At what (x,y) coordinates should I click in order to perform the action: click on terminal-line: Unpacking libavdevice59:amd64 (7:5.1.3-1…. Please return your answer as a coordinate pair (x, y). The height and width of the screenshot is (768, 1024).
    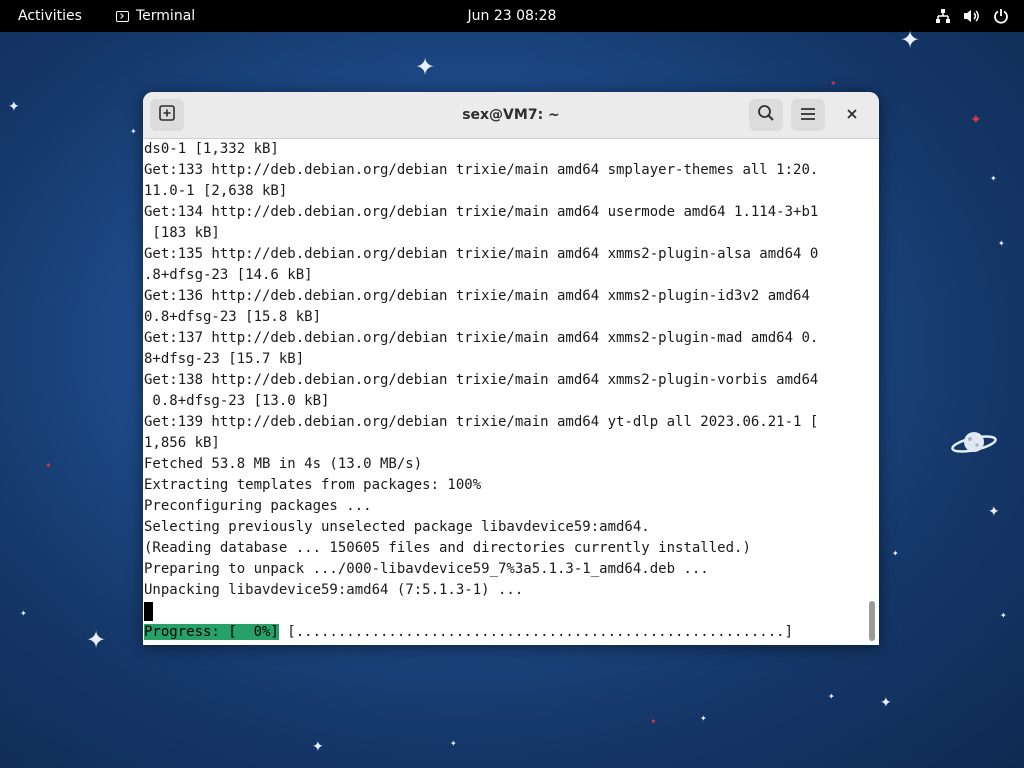
    Looking at the image, I should click on (334, 590).